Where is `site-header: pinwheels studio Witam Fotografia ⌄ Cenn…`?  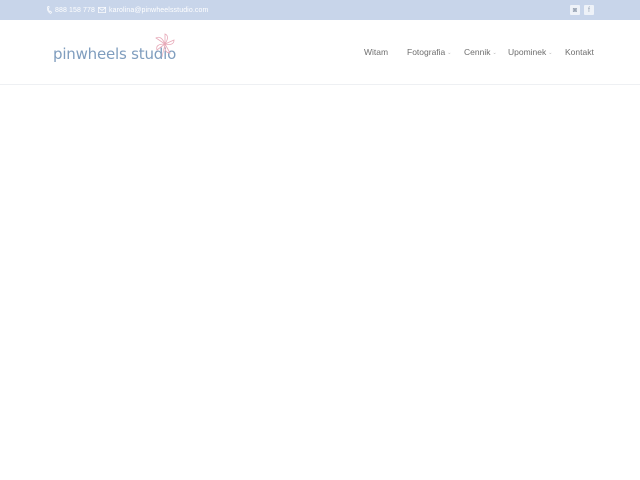
site-header: pinwheels studio Witam Fotografia ⌄ Cenn… is located at coordinates (320, 52).